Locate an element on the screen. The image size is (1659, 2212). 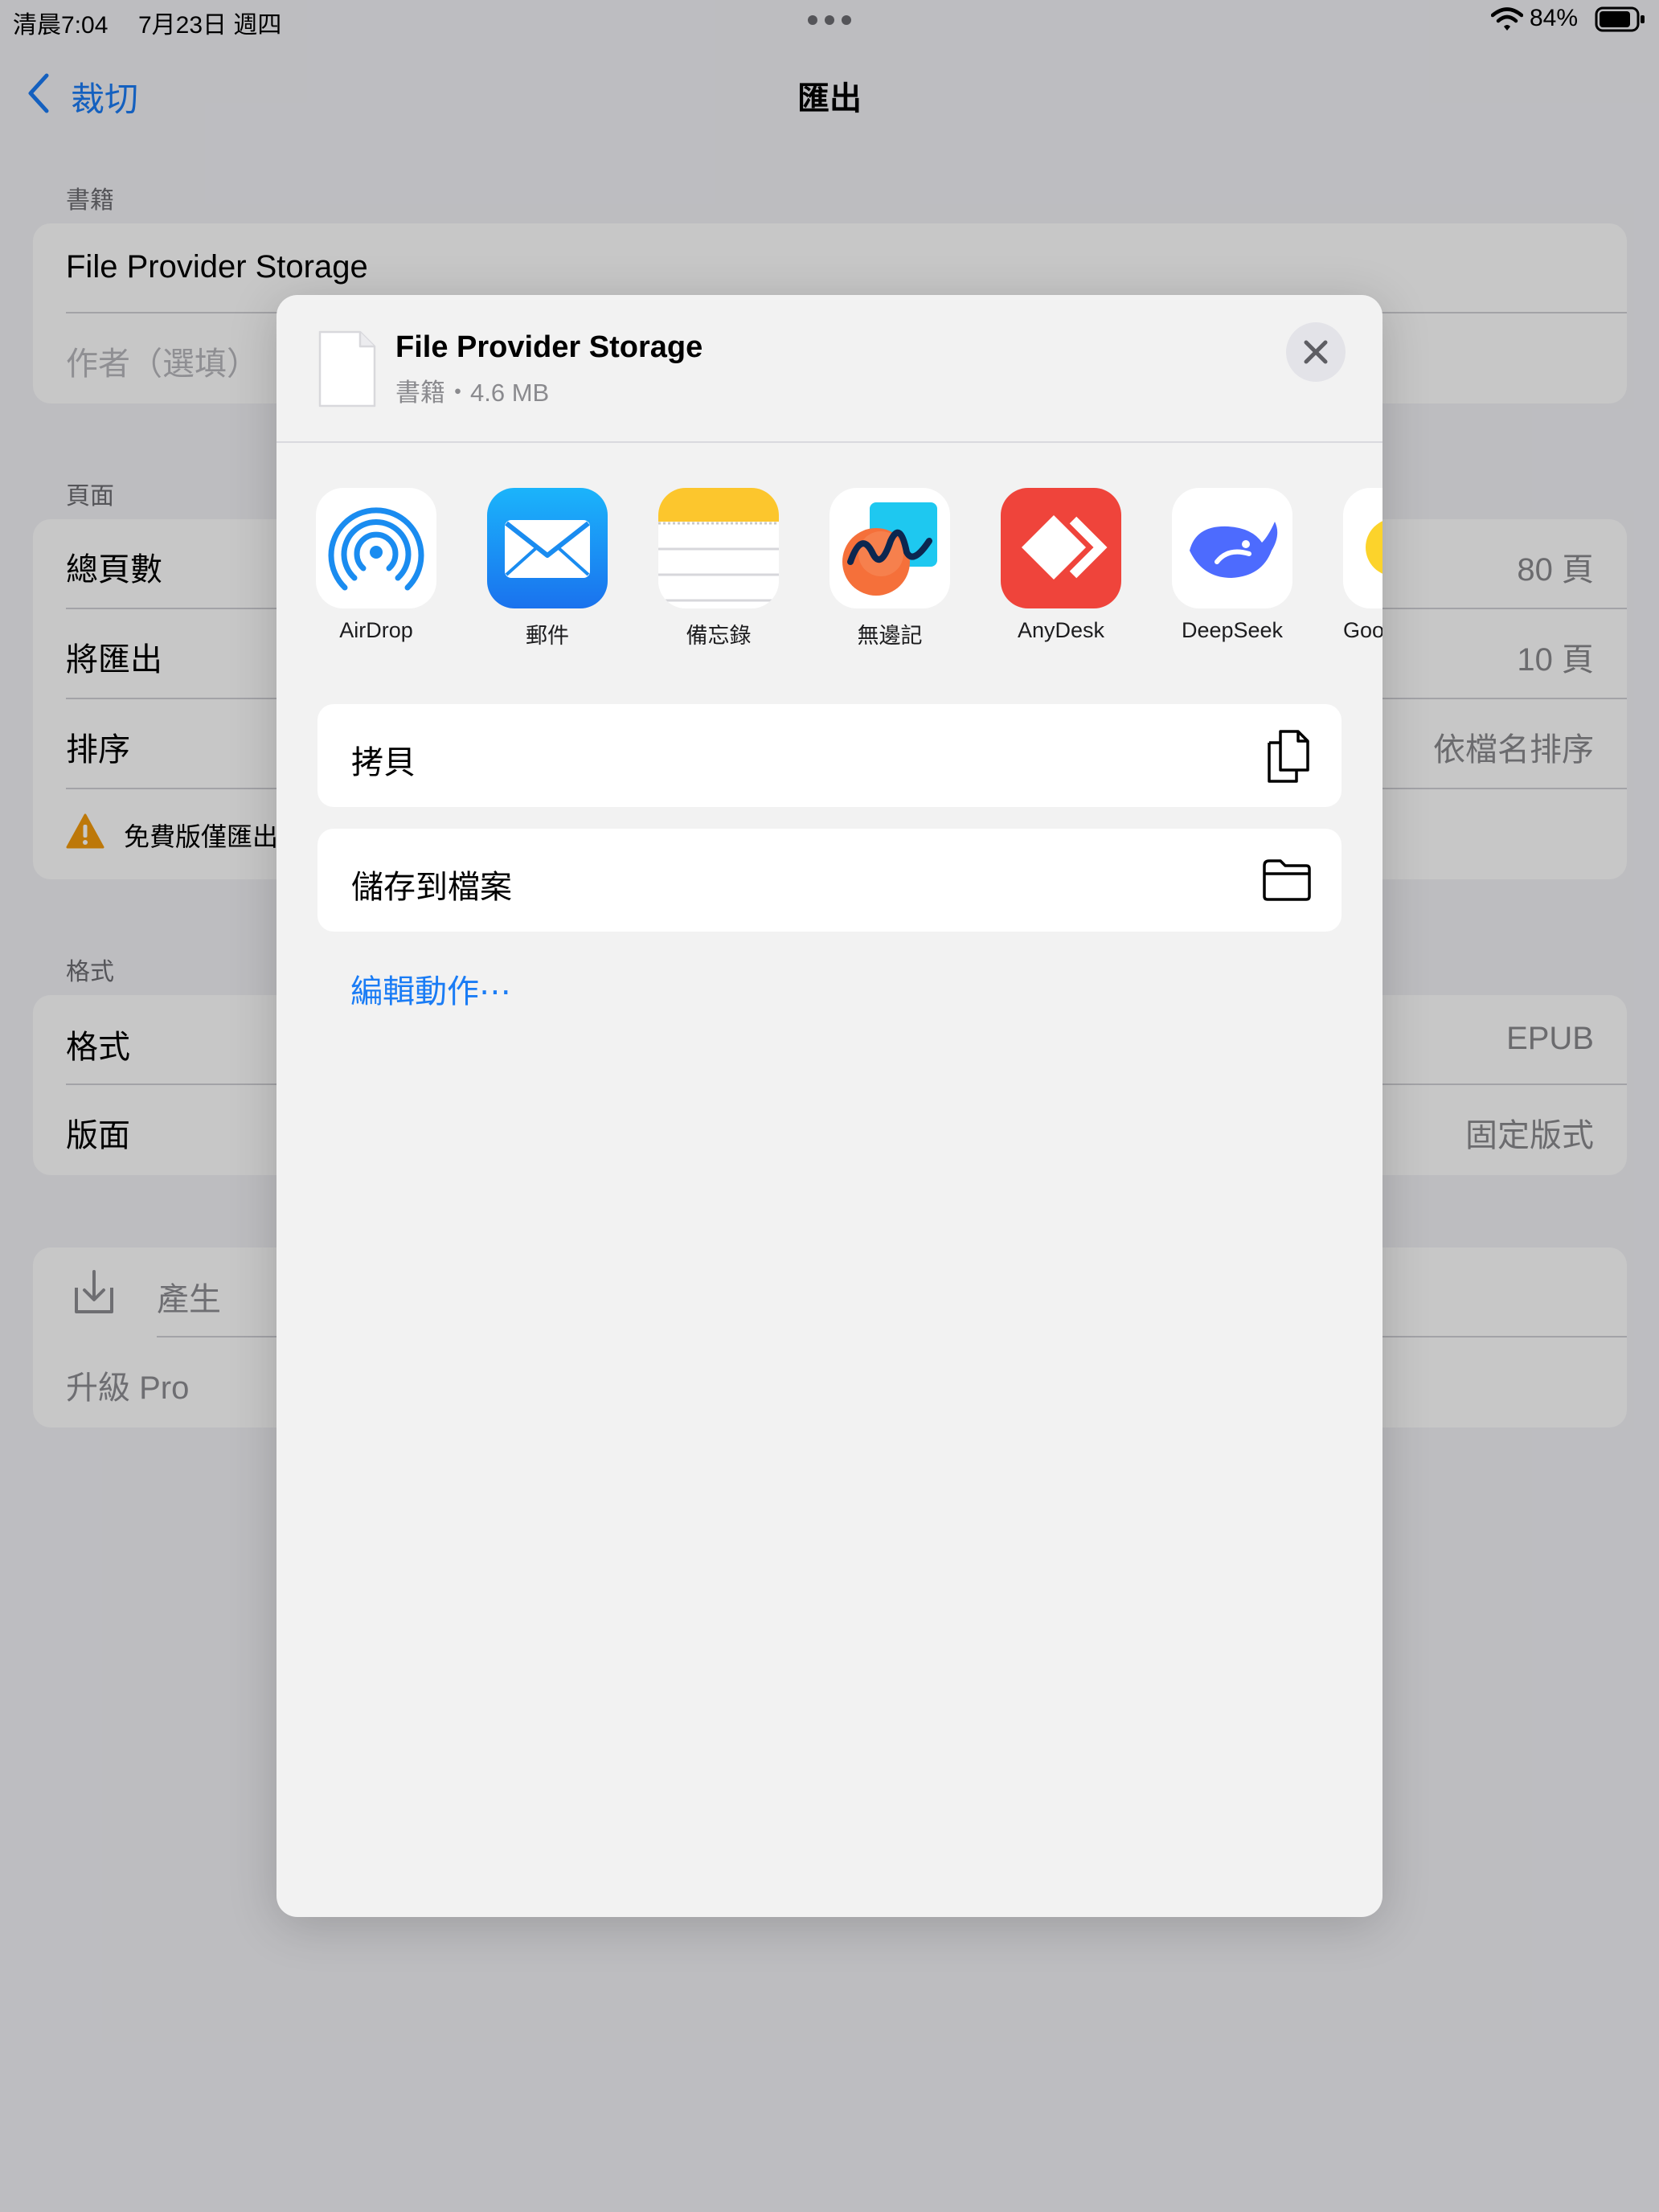
copy-action-label: 拷貝 is located at coordinates (383, 762).